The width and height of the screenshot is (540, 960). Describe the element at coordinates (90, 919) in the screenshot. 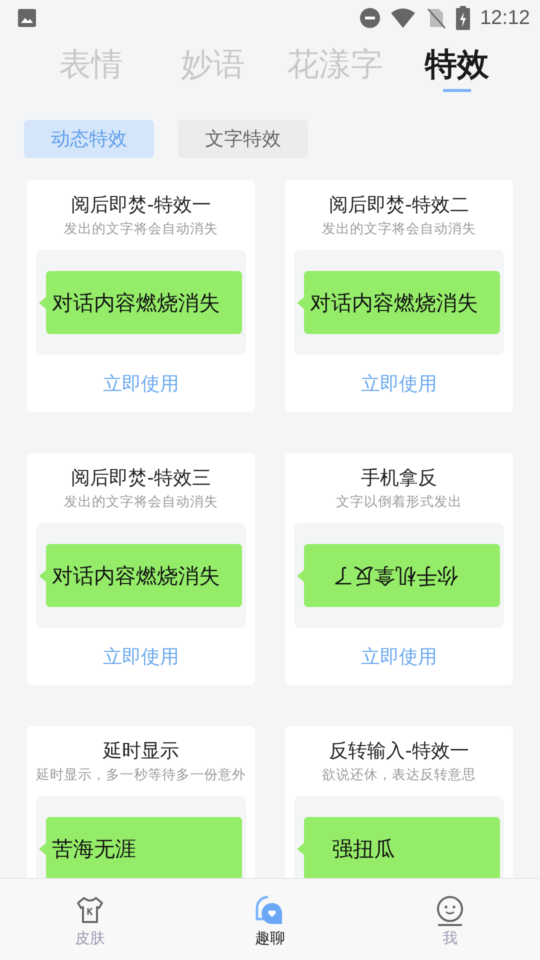

I see `nav-tab: 皮肤` at that location.